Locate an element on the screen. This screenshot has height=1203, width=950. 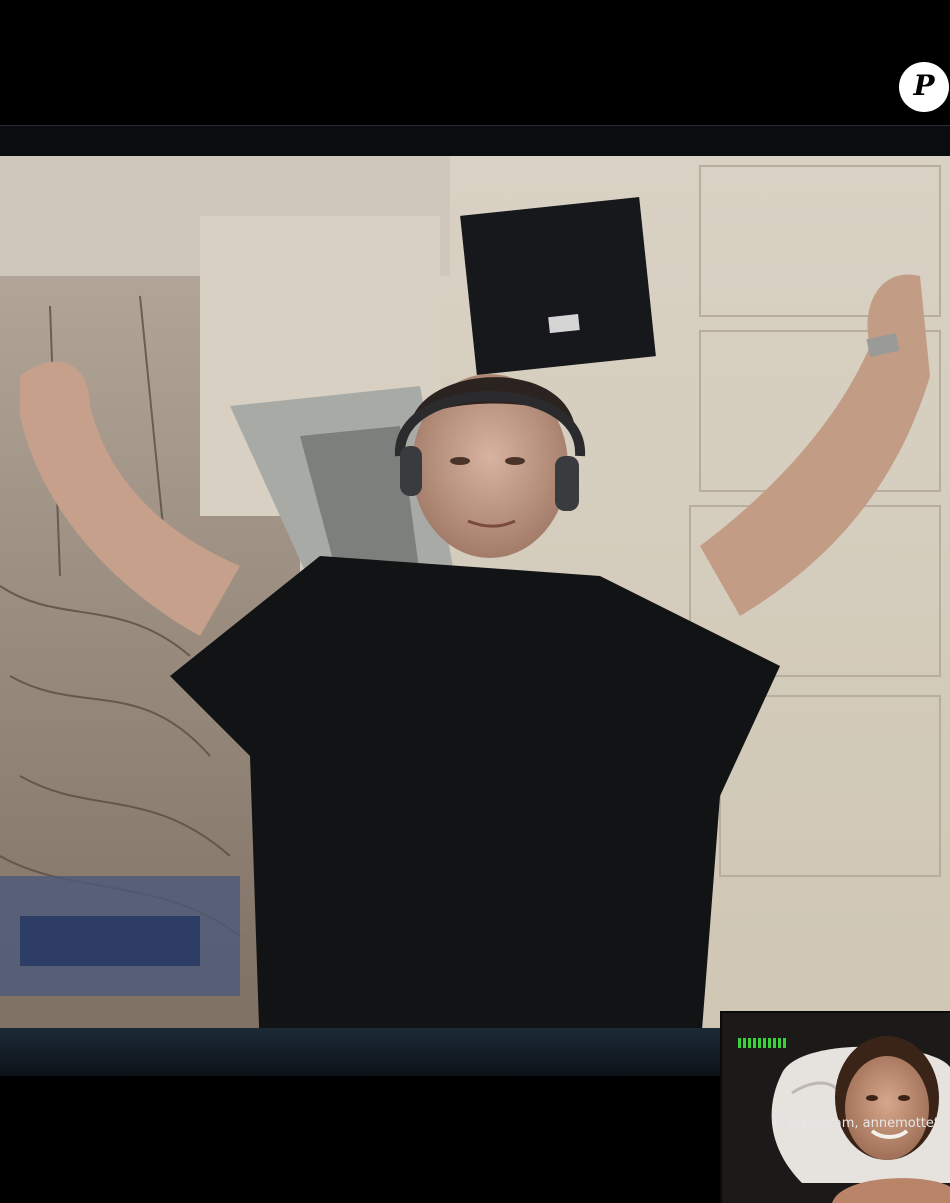
call-control-bar is located at coordinates (360, 1052).